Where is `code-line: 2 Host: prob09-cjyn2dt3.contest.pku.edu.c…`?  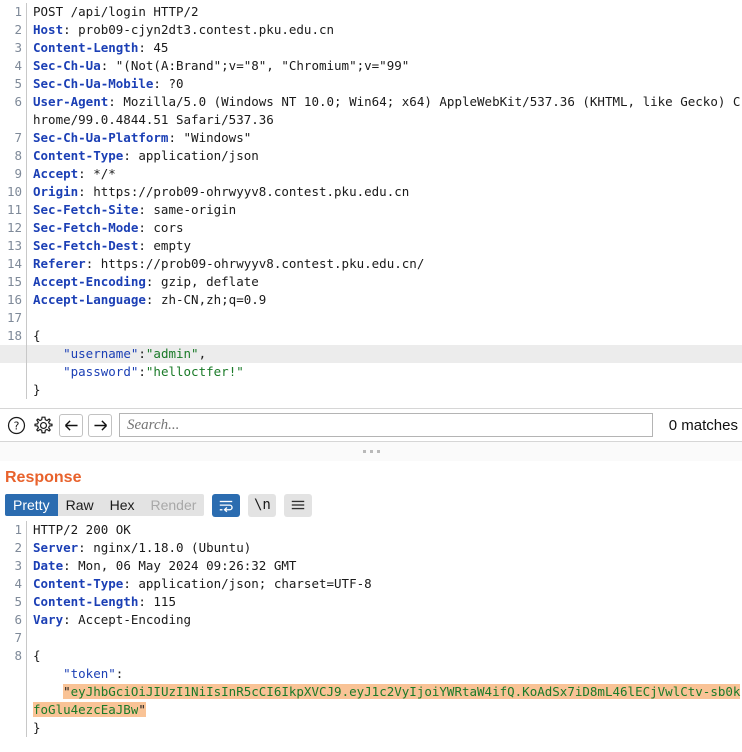
code-line: 2 Host: prob09-cjyn2dt3.contest.pku.edu.c… is located at coordinates (371, 30).